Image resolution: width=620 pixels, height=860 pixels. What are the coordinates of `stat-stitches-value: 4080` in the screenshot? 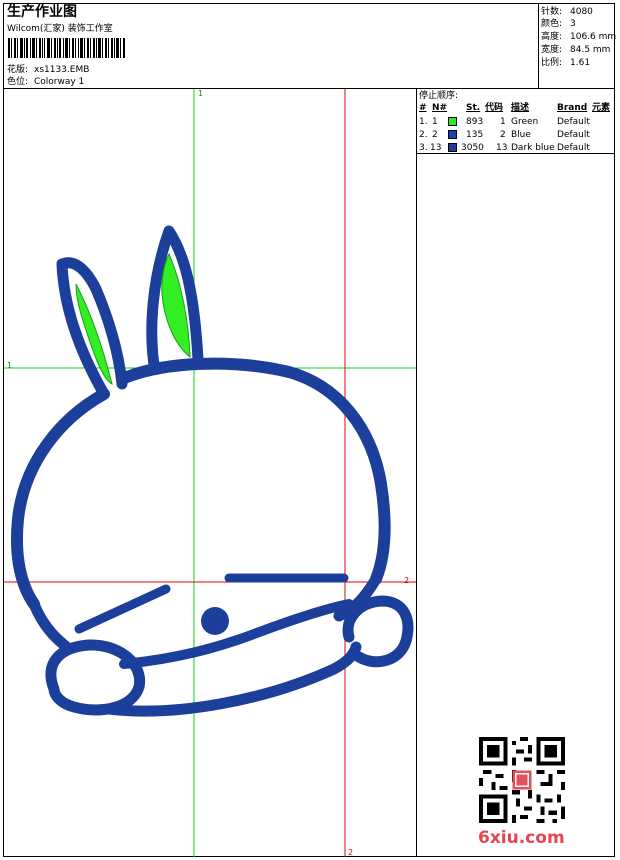 It's located at (581, 12).